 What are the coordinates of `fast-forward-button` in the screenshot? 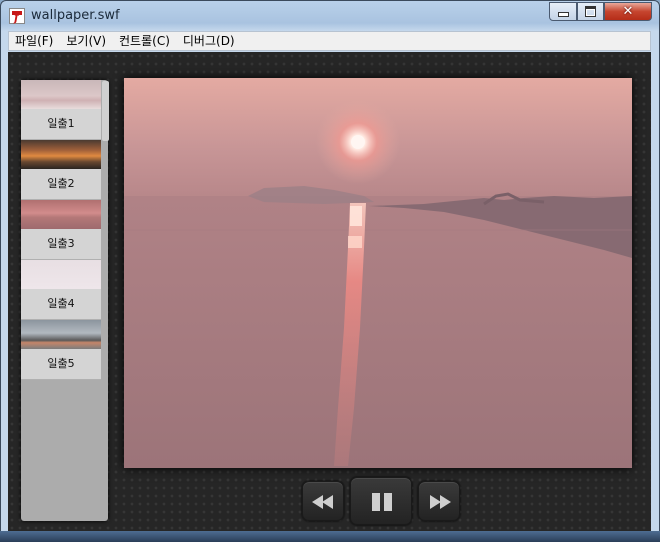 It's located at (439, 501).